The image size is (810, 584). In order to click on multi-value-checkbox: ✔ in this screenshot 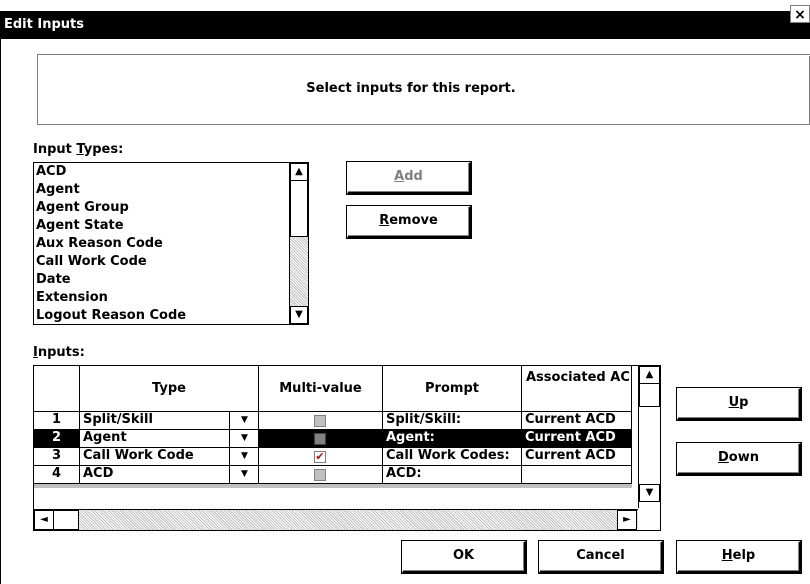, I will do `click(320, 457)`.